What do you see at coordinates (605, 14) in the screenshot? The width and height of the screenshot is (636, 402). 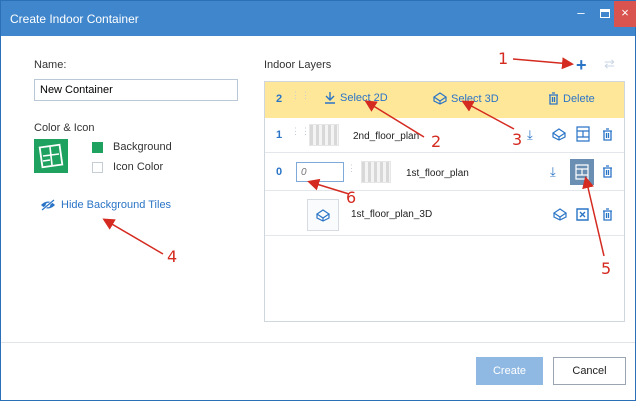 I see `maximize-icon` at bounding box center [605, 14].